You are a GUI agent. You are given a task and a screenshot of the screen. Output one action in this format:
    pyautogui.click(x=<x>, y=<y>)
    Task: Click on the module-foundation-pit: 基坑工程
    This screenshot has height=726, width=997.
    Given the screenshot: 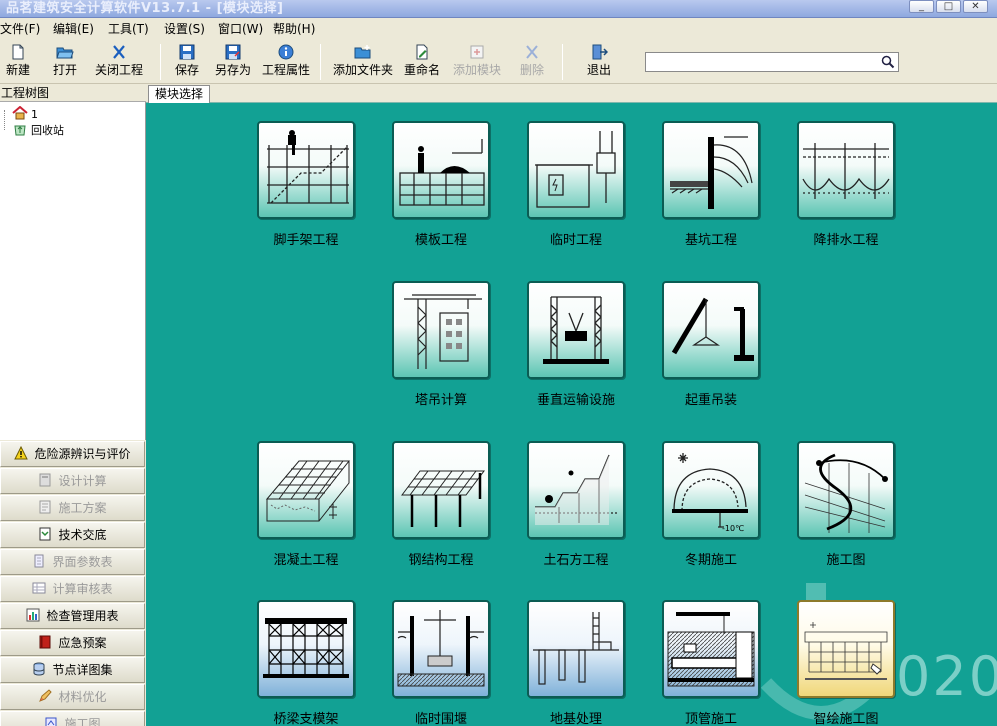 What is the action you would take?
    pyautogui.click(x=711, y=184)
    